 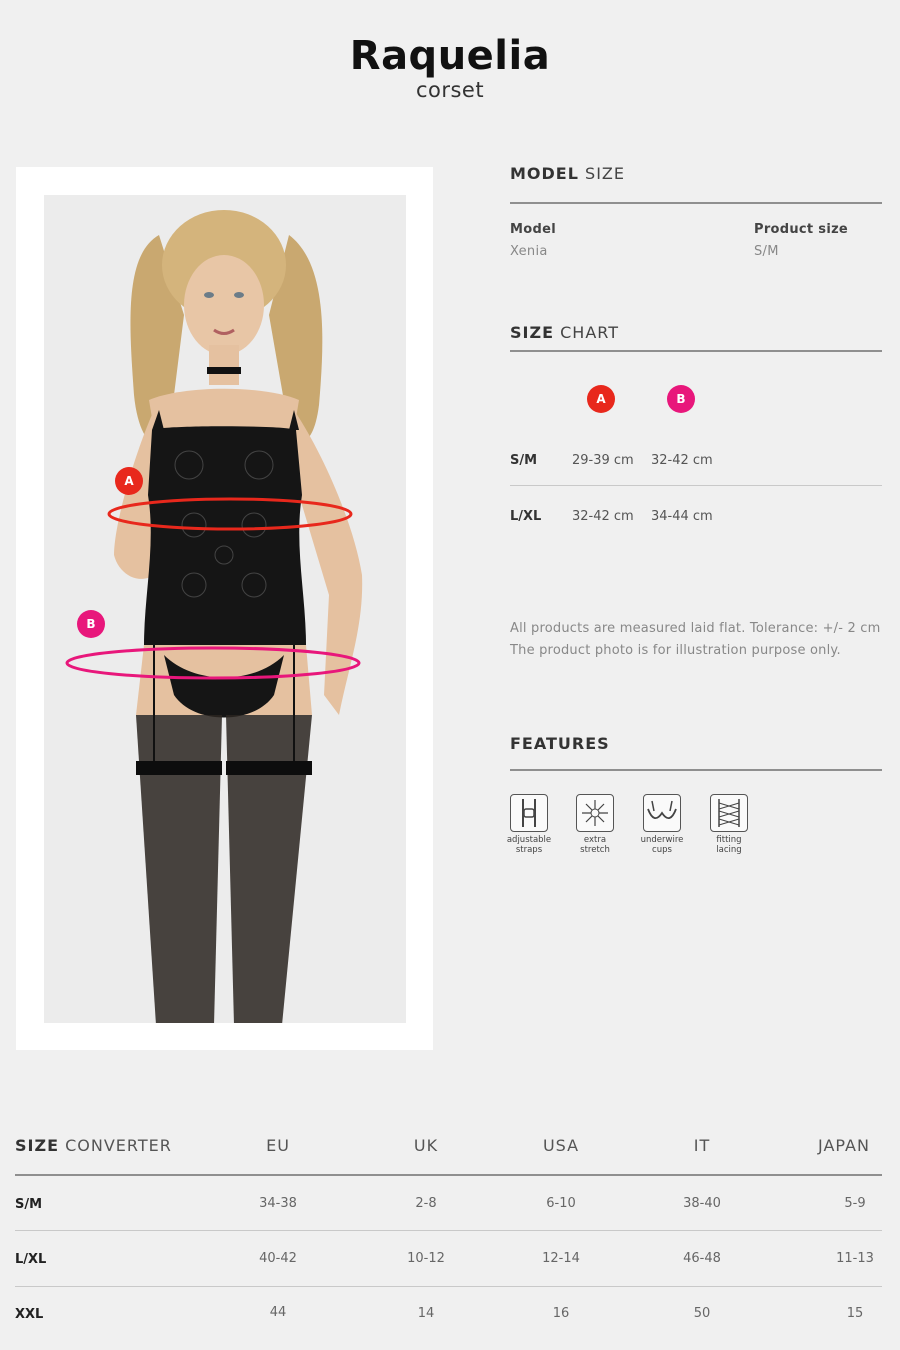 What do you see at coordinates (595, 813) in the screenshot?
I see `extra-stretch-icon` at bounding box center [595, 813].